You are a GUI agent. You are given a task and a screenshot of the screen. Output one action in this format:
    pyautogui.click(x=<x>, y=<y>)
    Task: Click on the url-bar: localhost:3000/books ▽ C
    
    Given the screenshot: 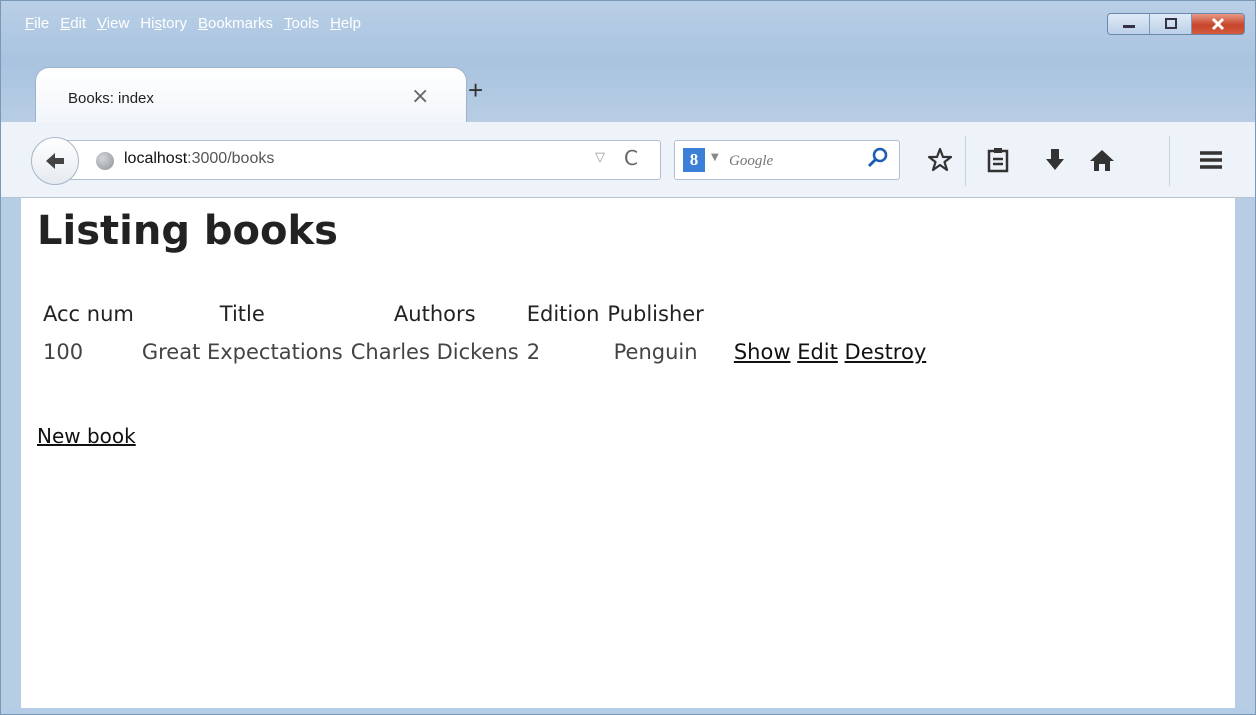 What is the action you would take?
    pyautogui.click(x=363, y=160)
    